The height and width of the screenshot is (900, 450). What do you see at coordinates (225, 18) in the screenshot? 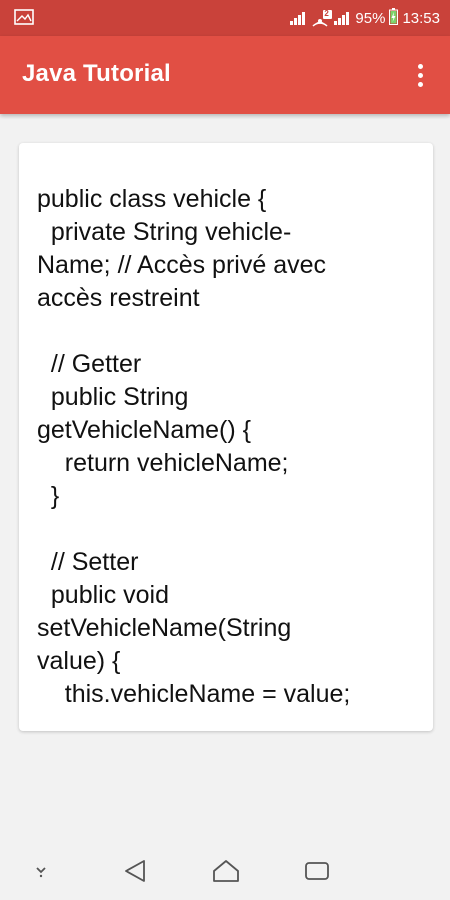
I see `status-bar: 2 95% 13:53` at bounding box center [225, 18].